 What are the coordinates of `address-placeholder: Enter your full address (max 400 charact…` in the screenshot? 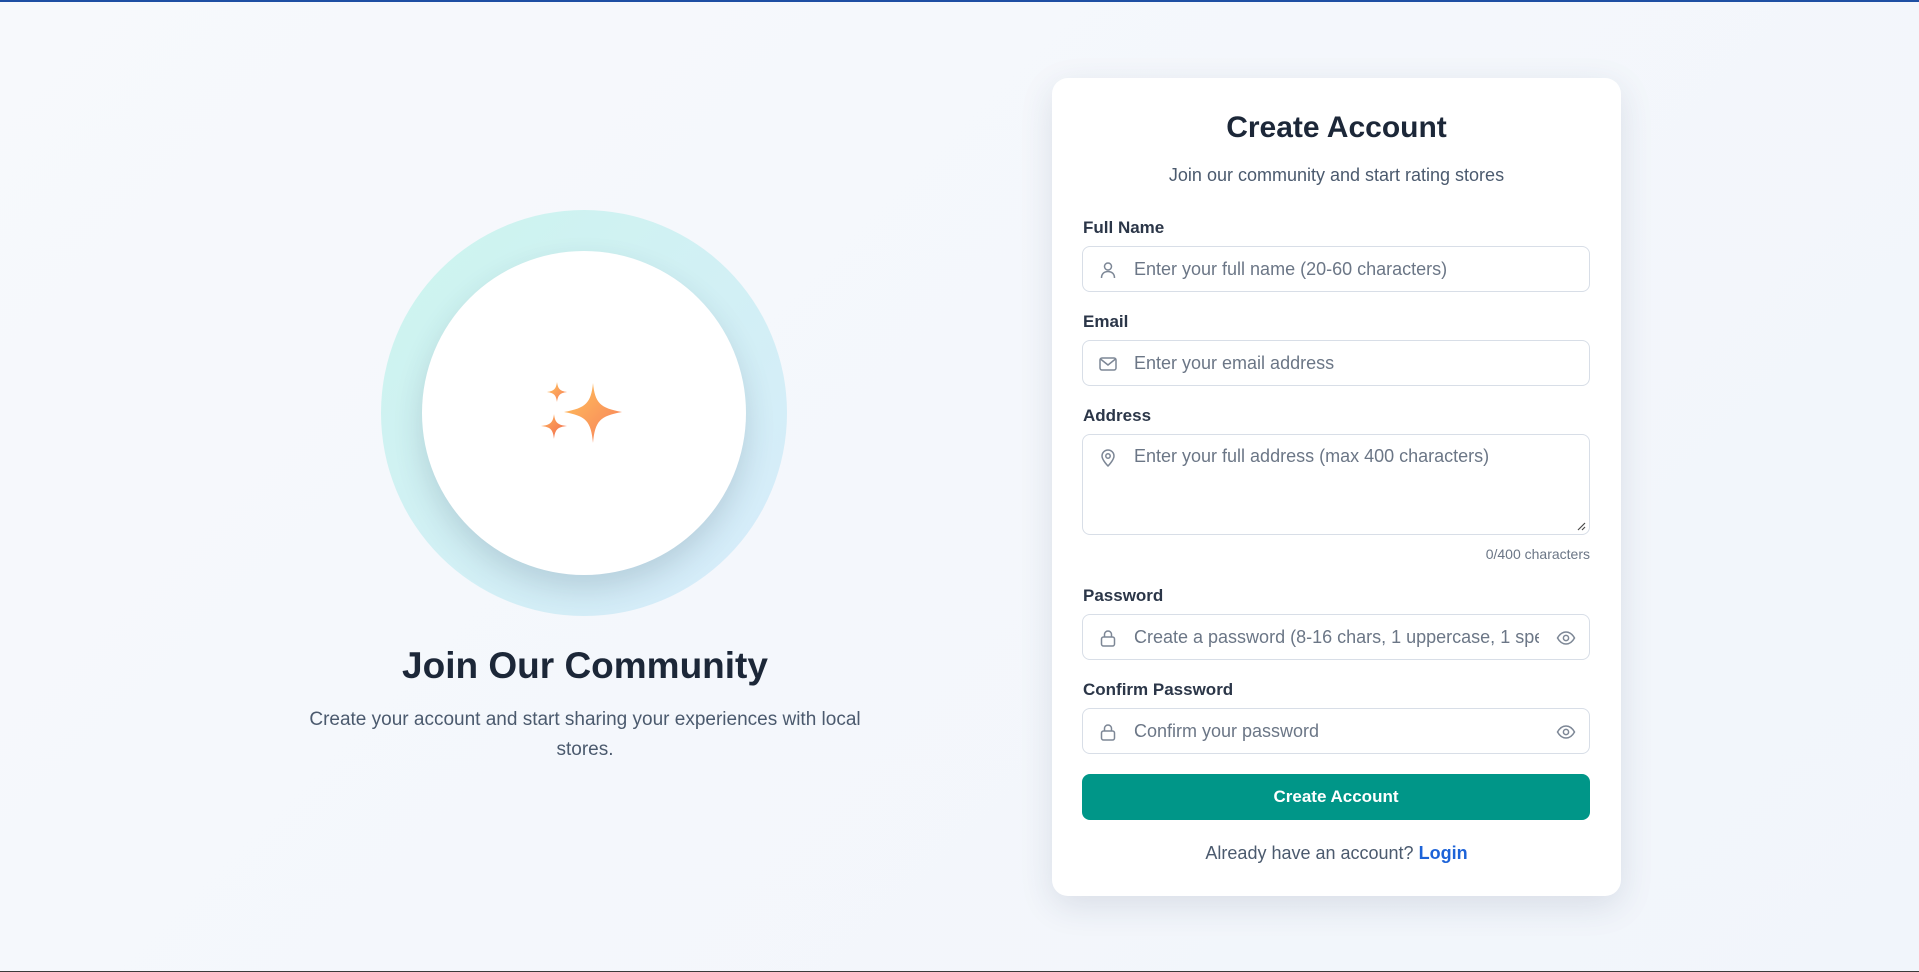 It's located at (1312, 456).